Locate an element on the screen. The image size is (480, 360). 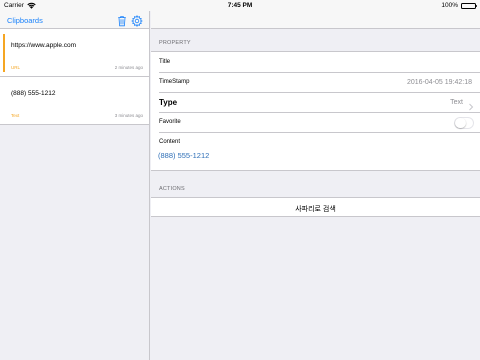
favorite-label: Favorite is located at coordinates (170, 121).